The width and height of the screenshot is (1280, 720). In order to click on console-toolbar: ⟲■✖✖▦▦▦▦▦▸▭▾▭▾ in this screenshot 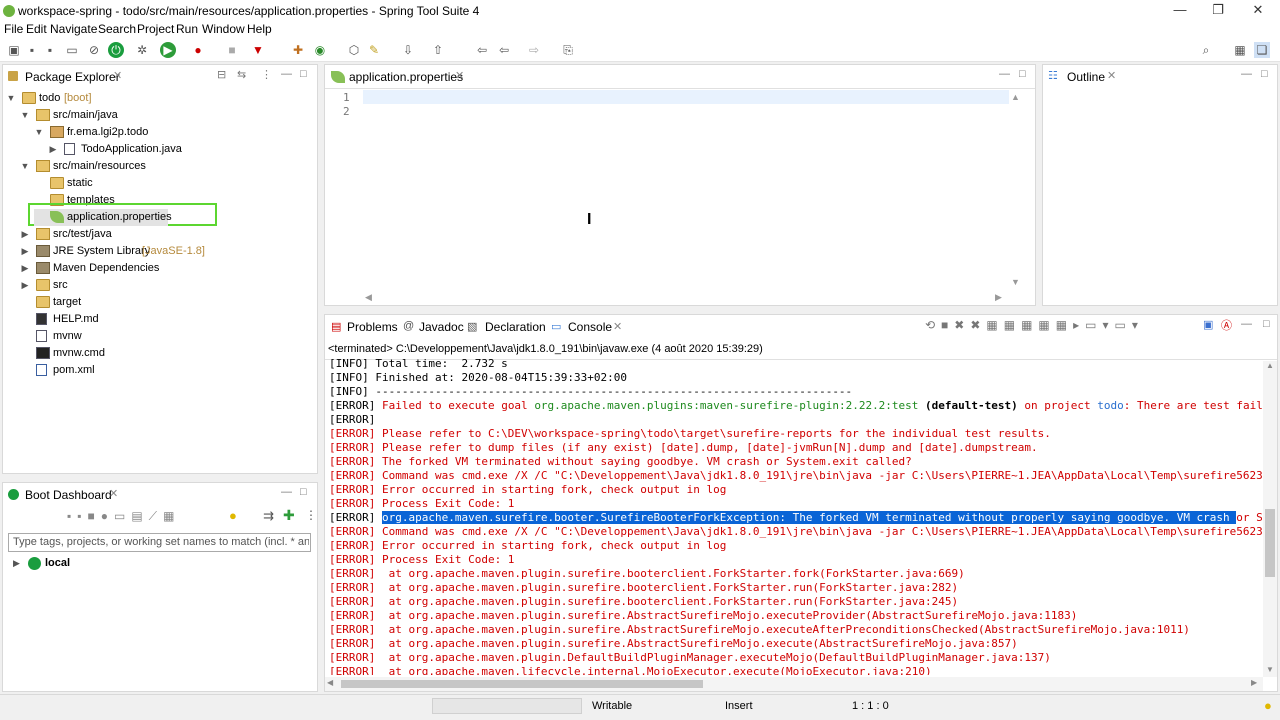, I will do `click(1034, 325)`.